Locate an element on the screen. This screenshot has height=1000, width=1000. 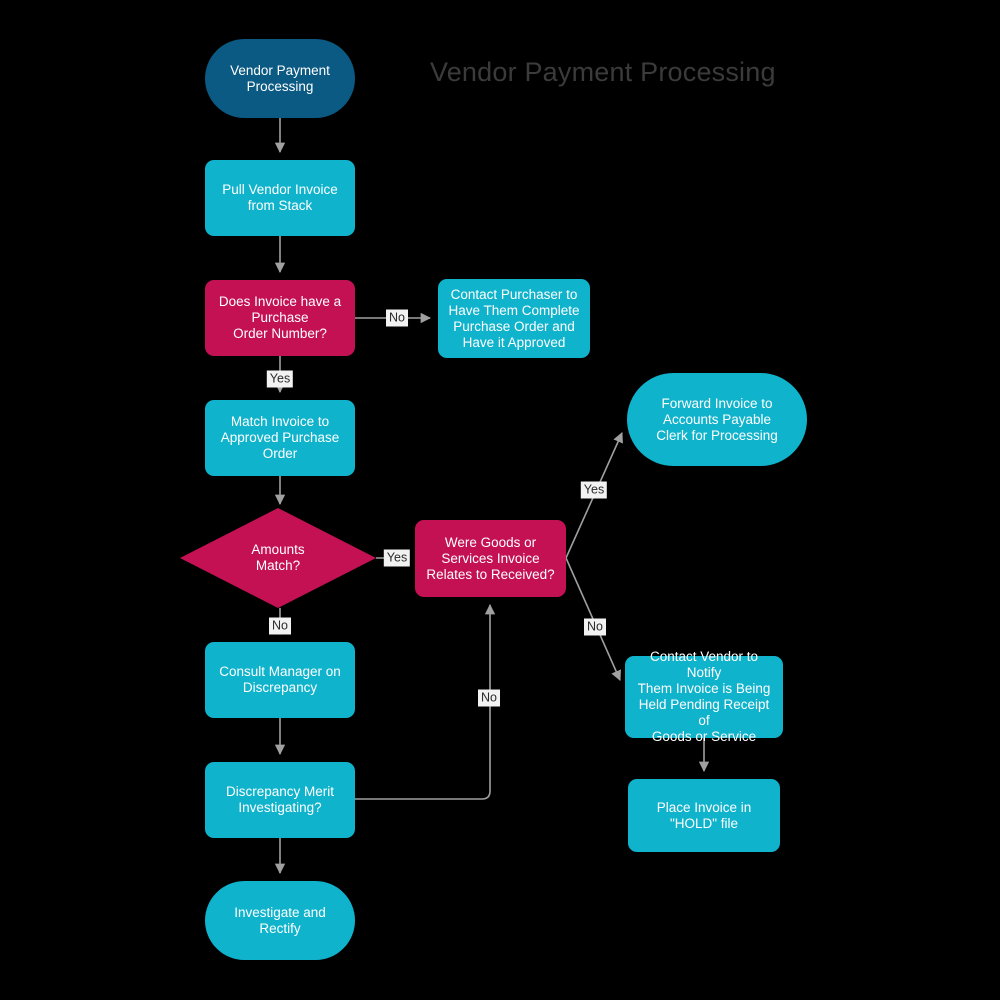
node-start-label: Vendor Payment Processing is located at coordinates (280, 78).